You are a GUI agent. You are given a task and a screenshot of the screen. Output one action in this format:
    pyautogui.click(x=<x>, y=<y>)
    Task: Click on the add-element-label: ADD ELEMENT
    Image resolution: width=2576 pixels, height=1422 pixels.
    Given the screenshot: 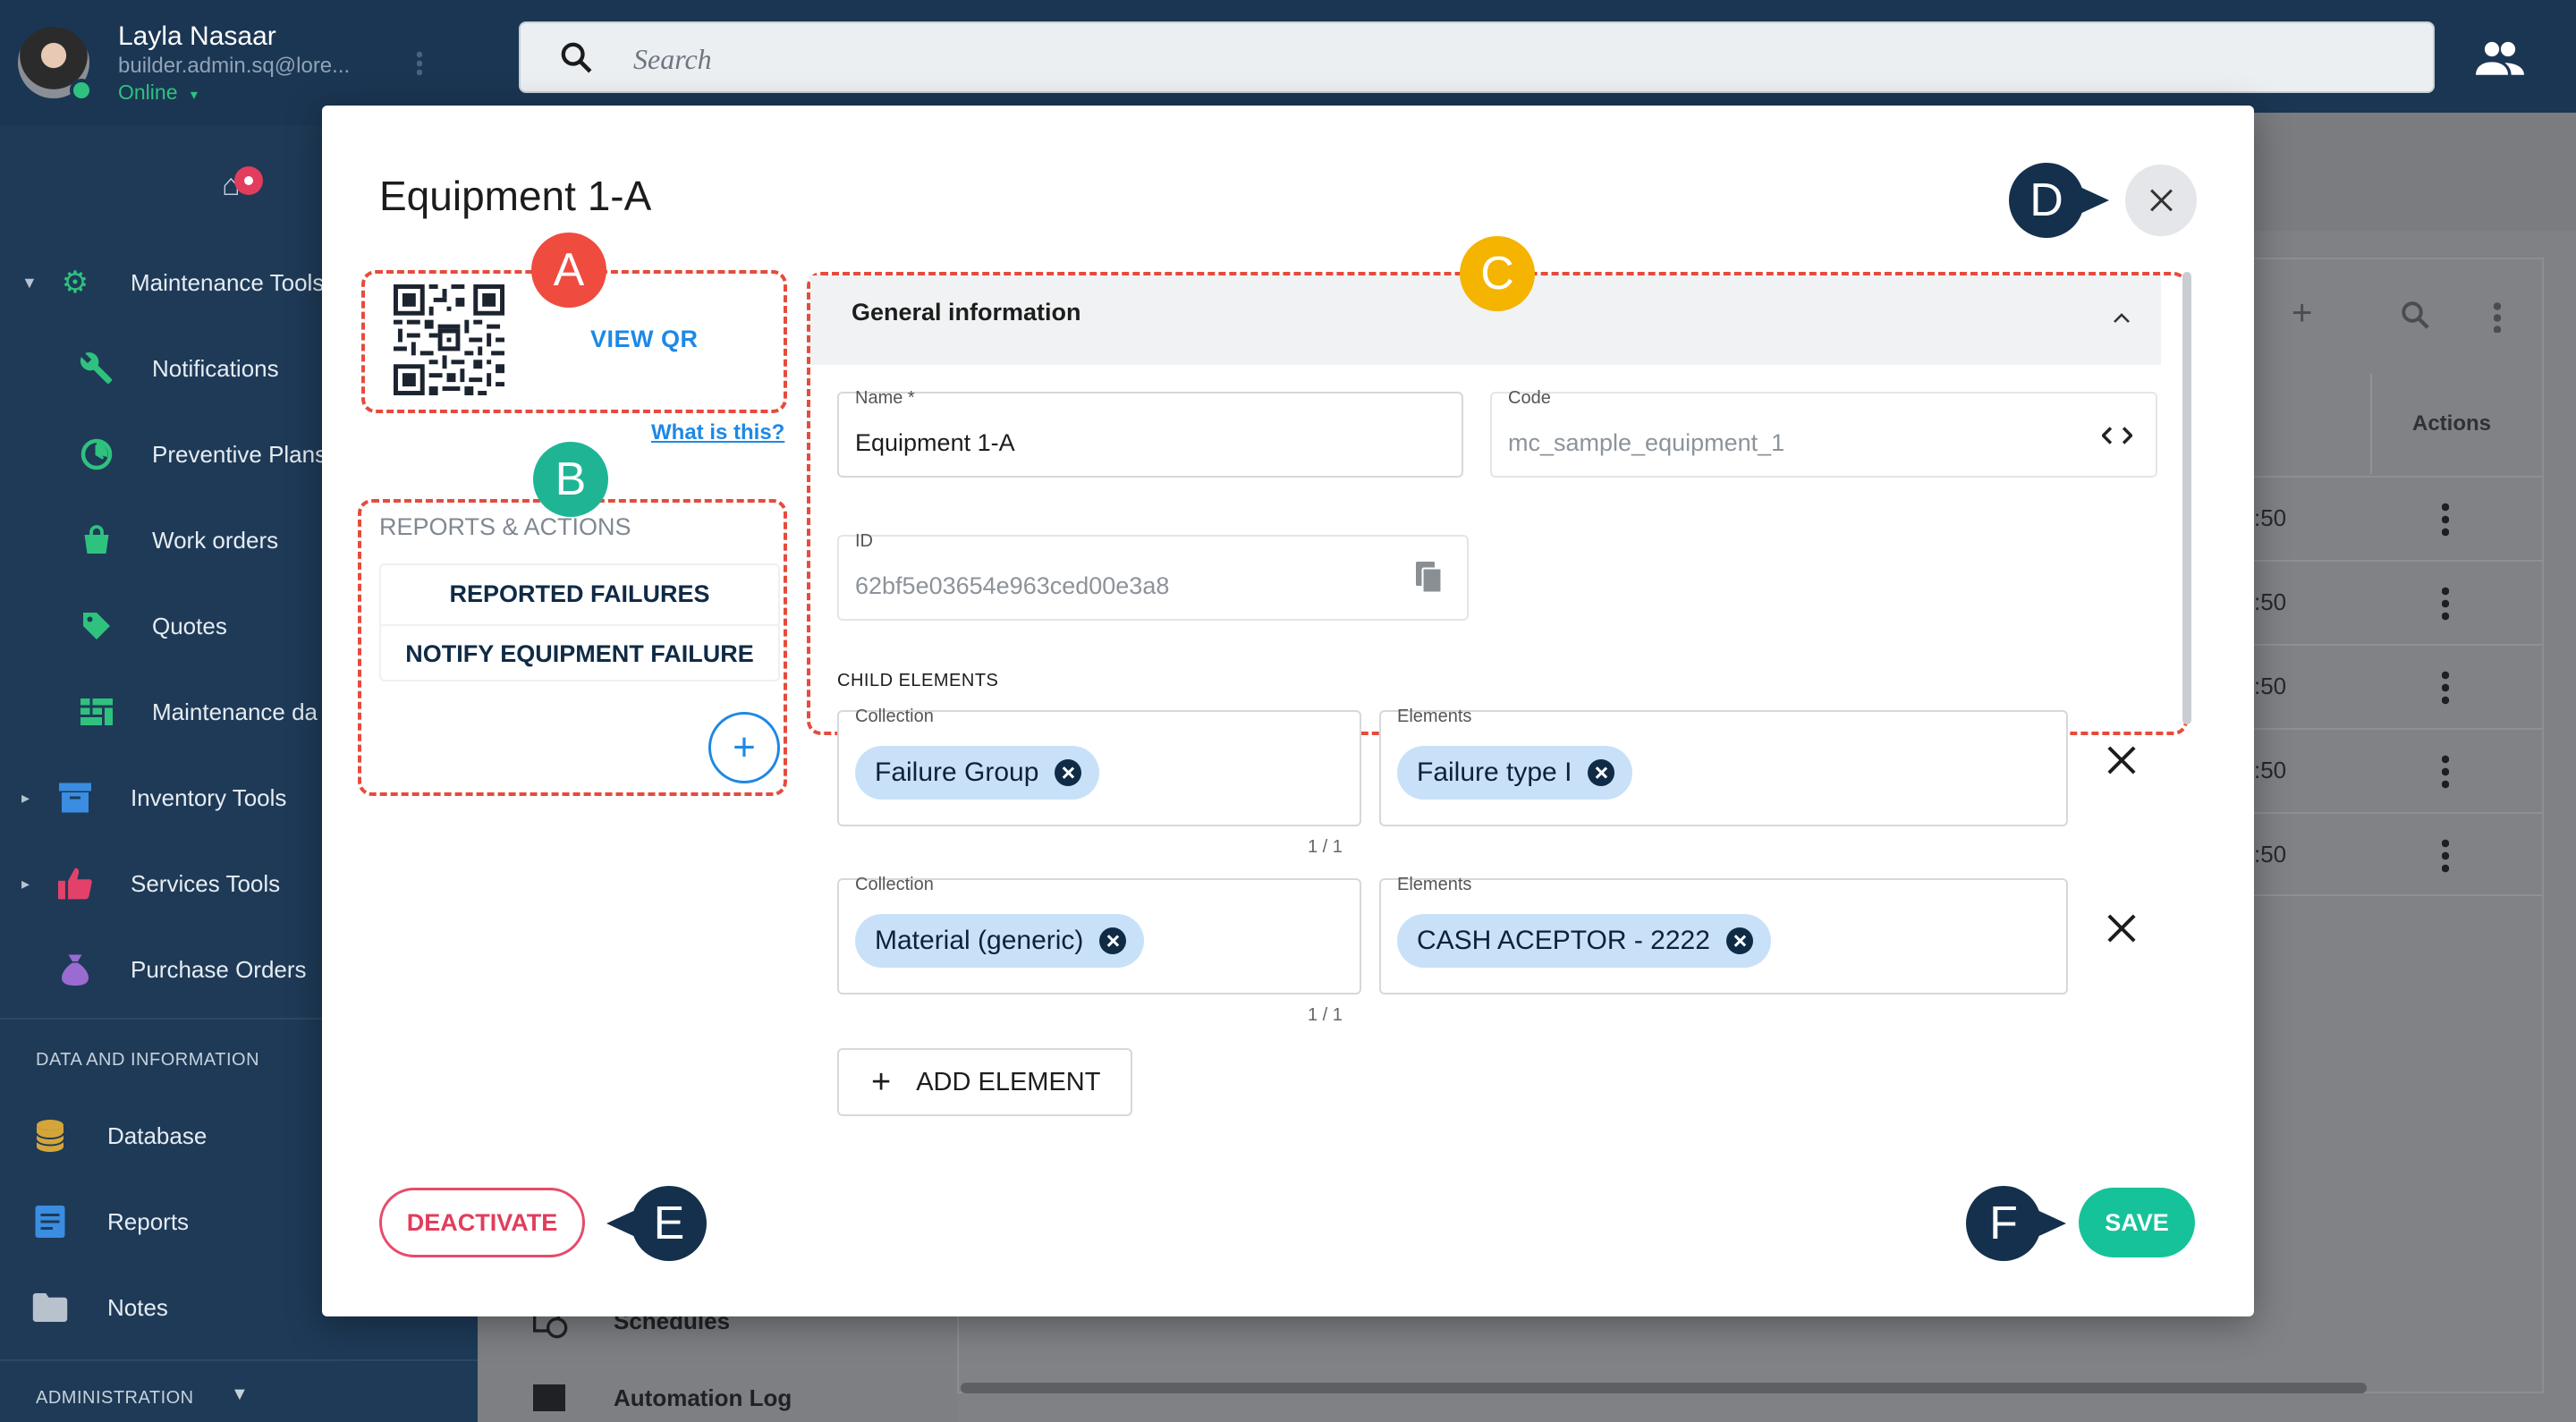 What is the action you would take?
    pyautogui.click(x=1008, y=1081)
    